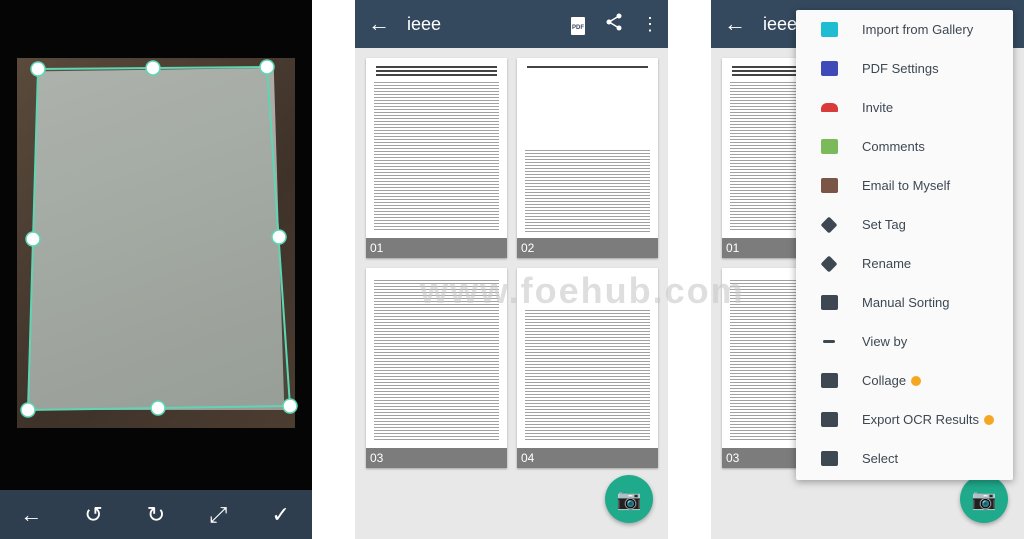 Image resolution: width=1024 pixels, height=539 pixels. What do you see at coordinates (582, 290) in the screenshot?
I see `watermark: www.foehub.com` at bounding box center [582, 290].